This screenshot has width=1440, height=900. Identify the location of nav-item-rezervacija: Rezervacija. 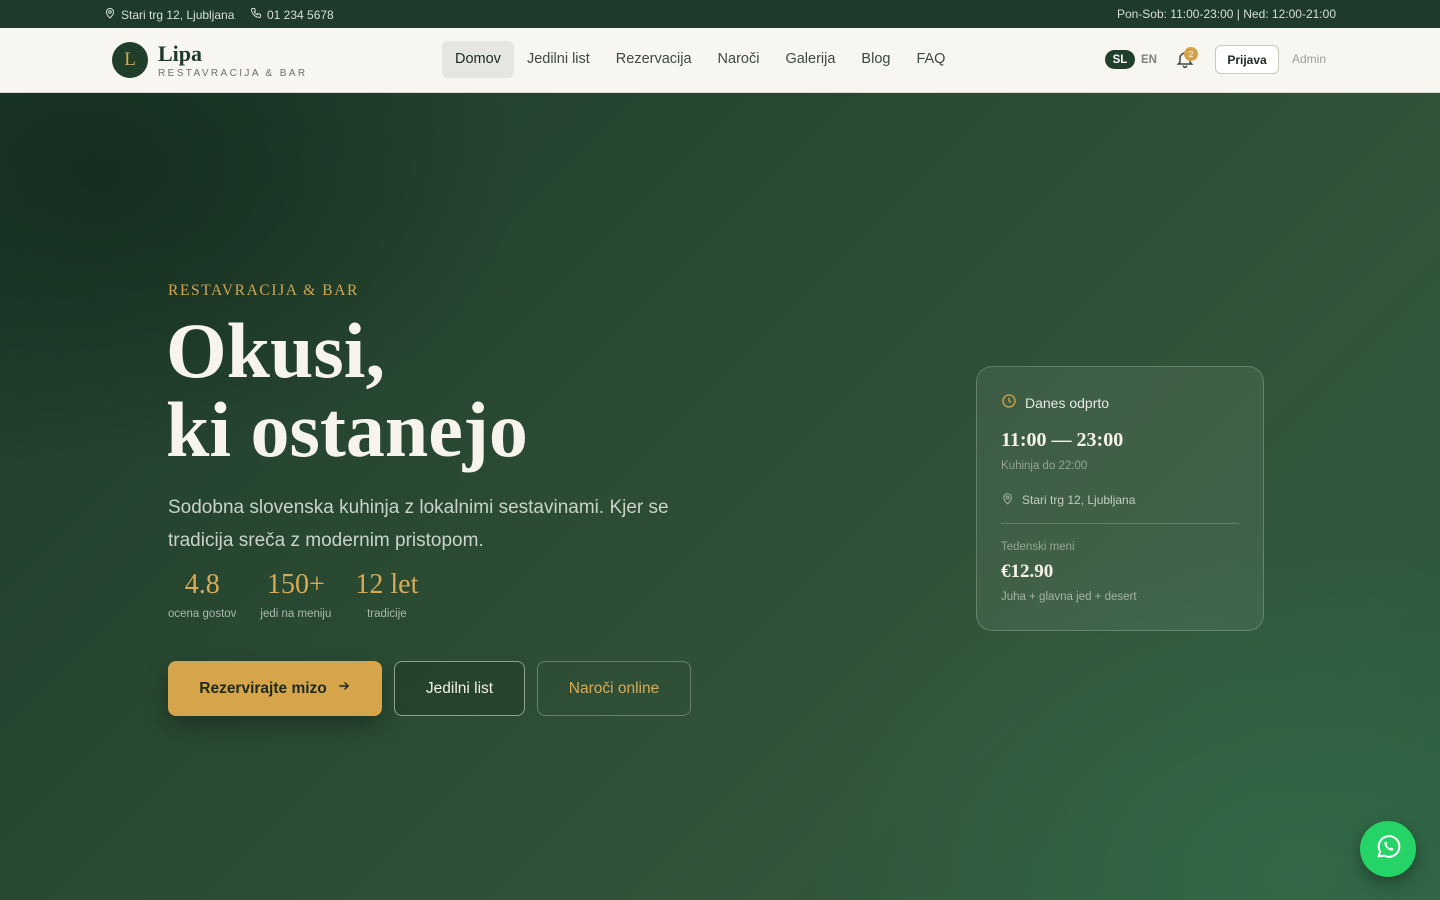
(654, 59).